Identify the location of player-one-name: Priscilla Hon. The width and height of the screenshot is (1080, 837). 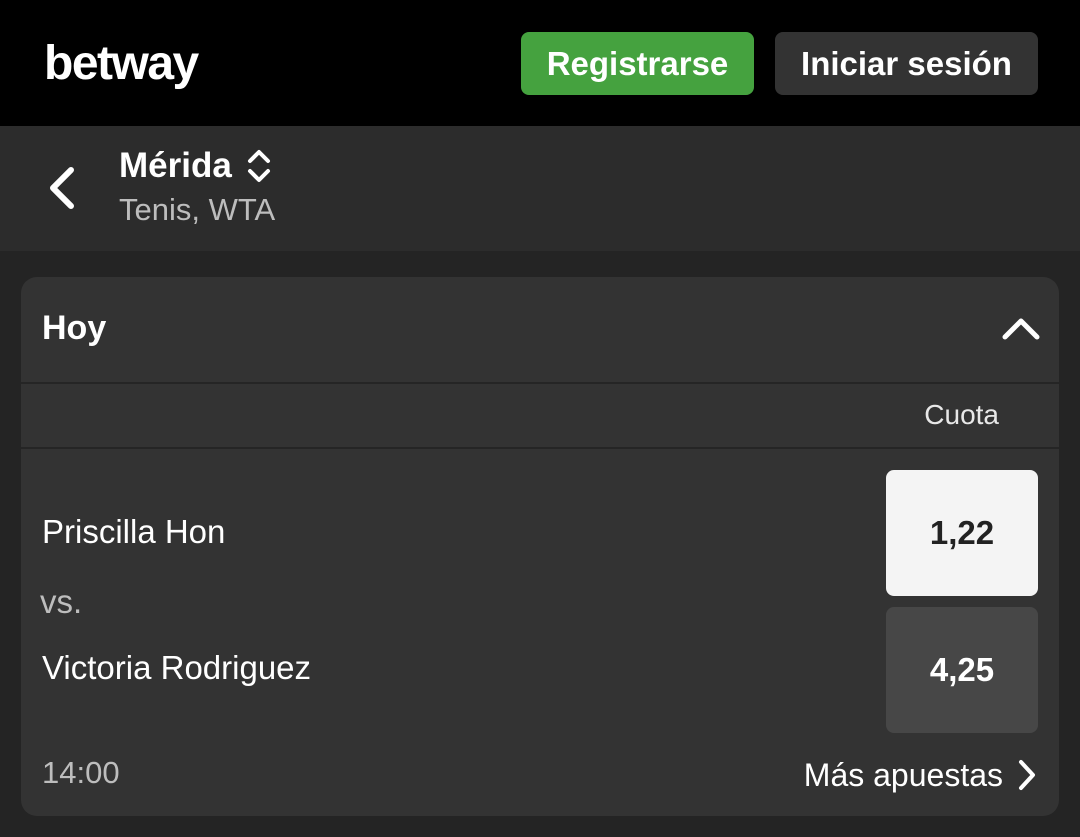
(133, 532).